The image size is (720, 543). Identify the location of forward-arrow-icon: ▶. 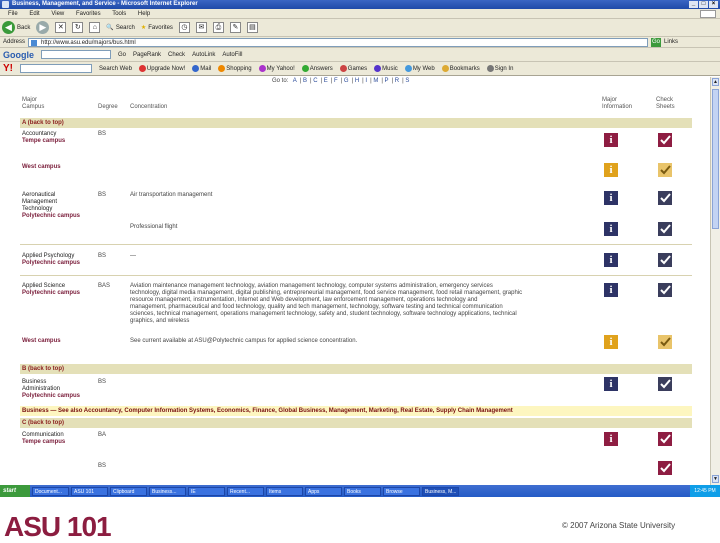
(43, 27).